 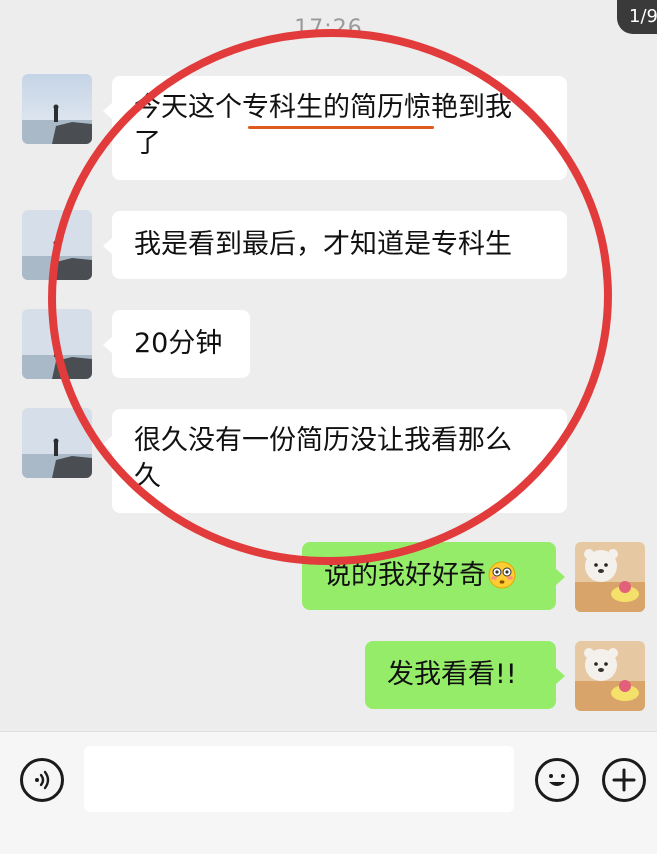 I want to click on message-text-5: 说的我好好奇, so click(x=405, y=575).